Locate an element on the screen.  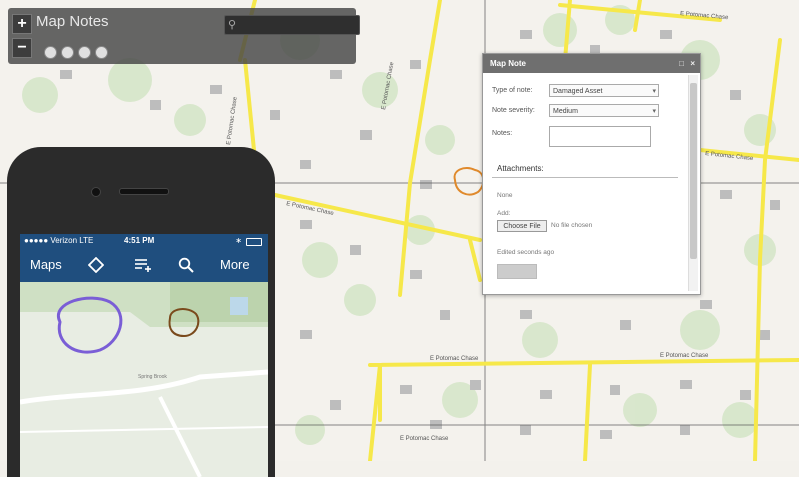
polygon-tool-icon is located at coordinates (101, 52).